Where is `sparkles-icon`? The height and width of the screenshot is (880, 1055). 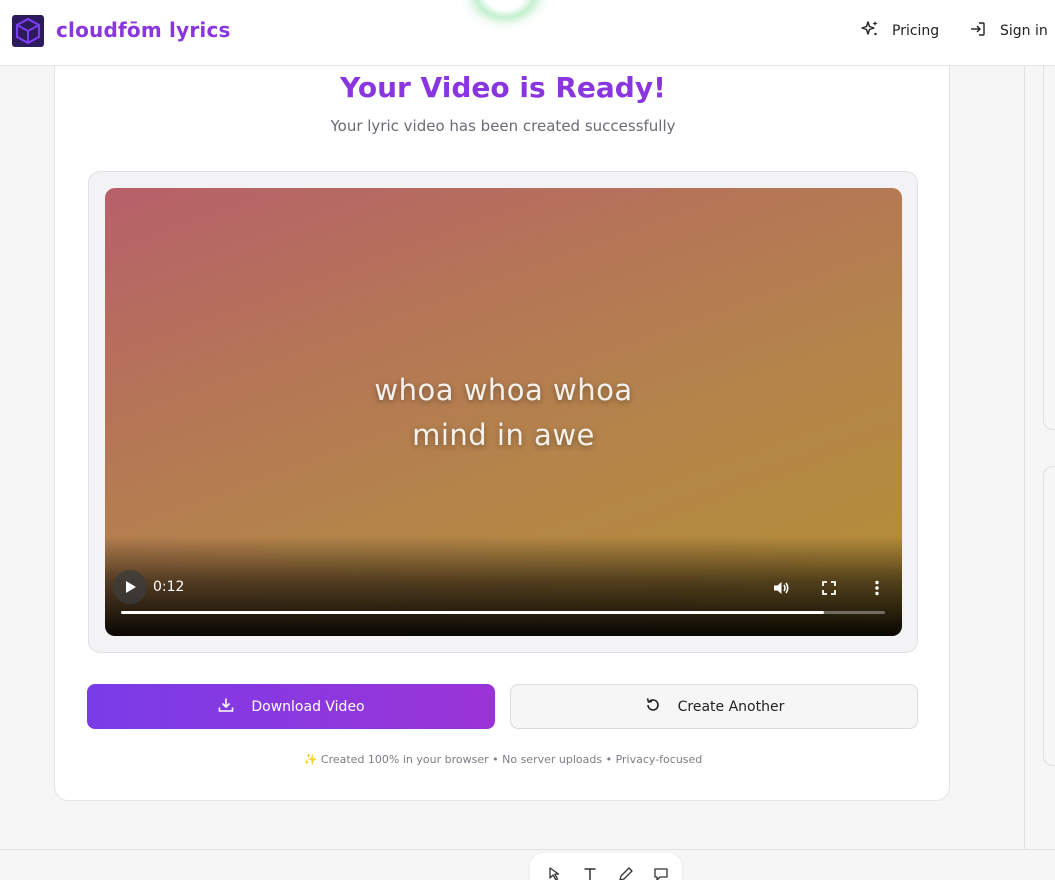
sparkles-icon is located at coordinates (870, 31).